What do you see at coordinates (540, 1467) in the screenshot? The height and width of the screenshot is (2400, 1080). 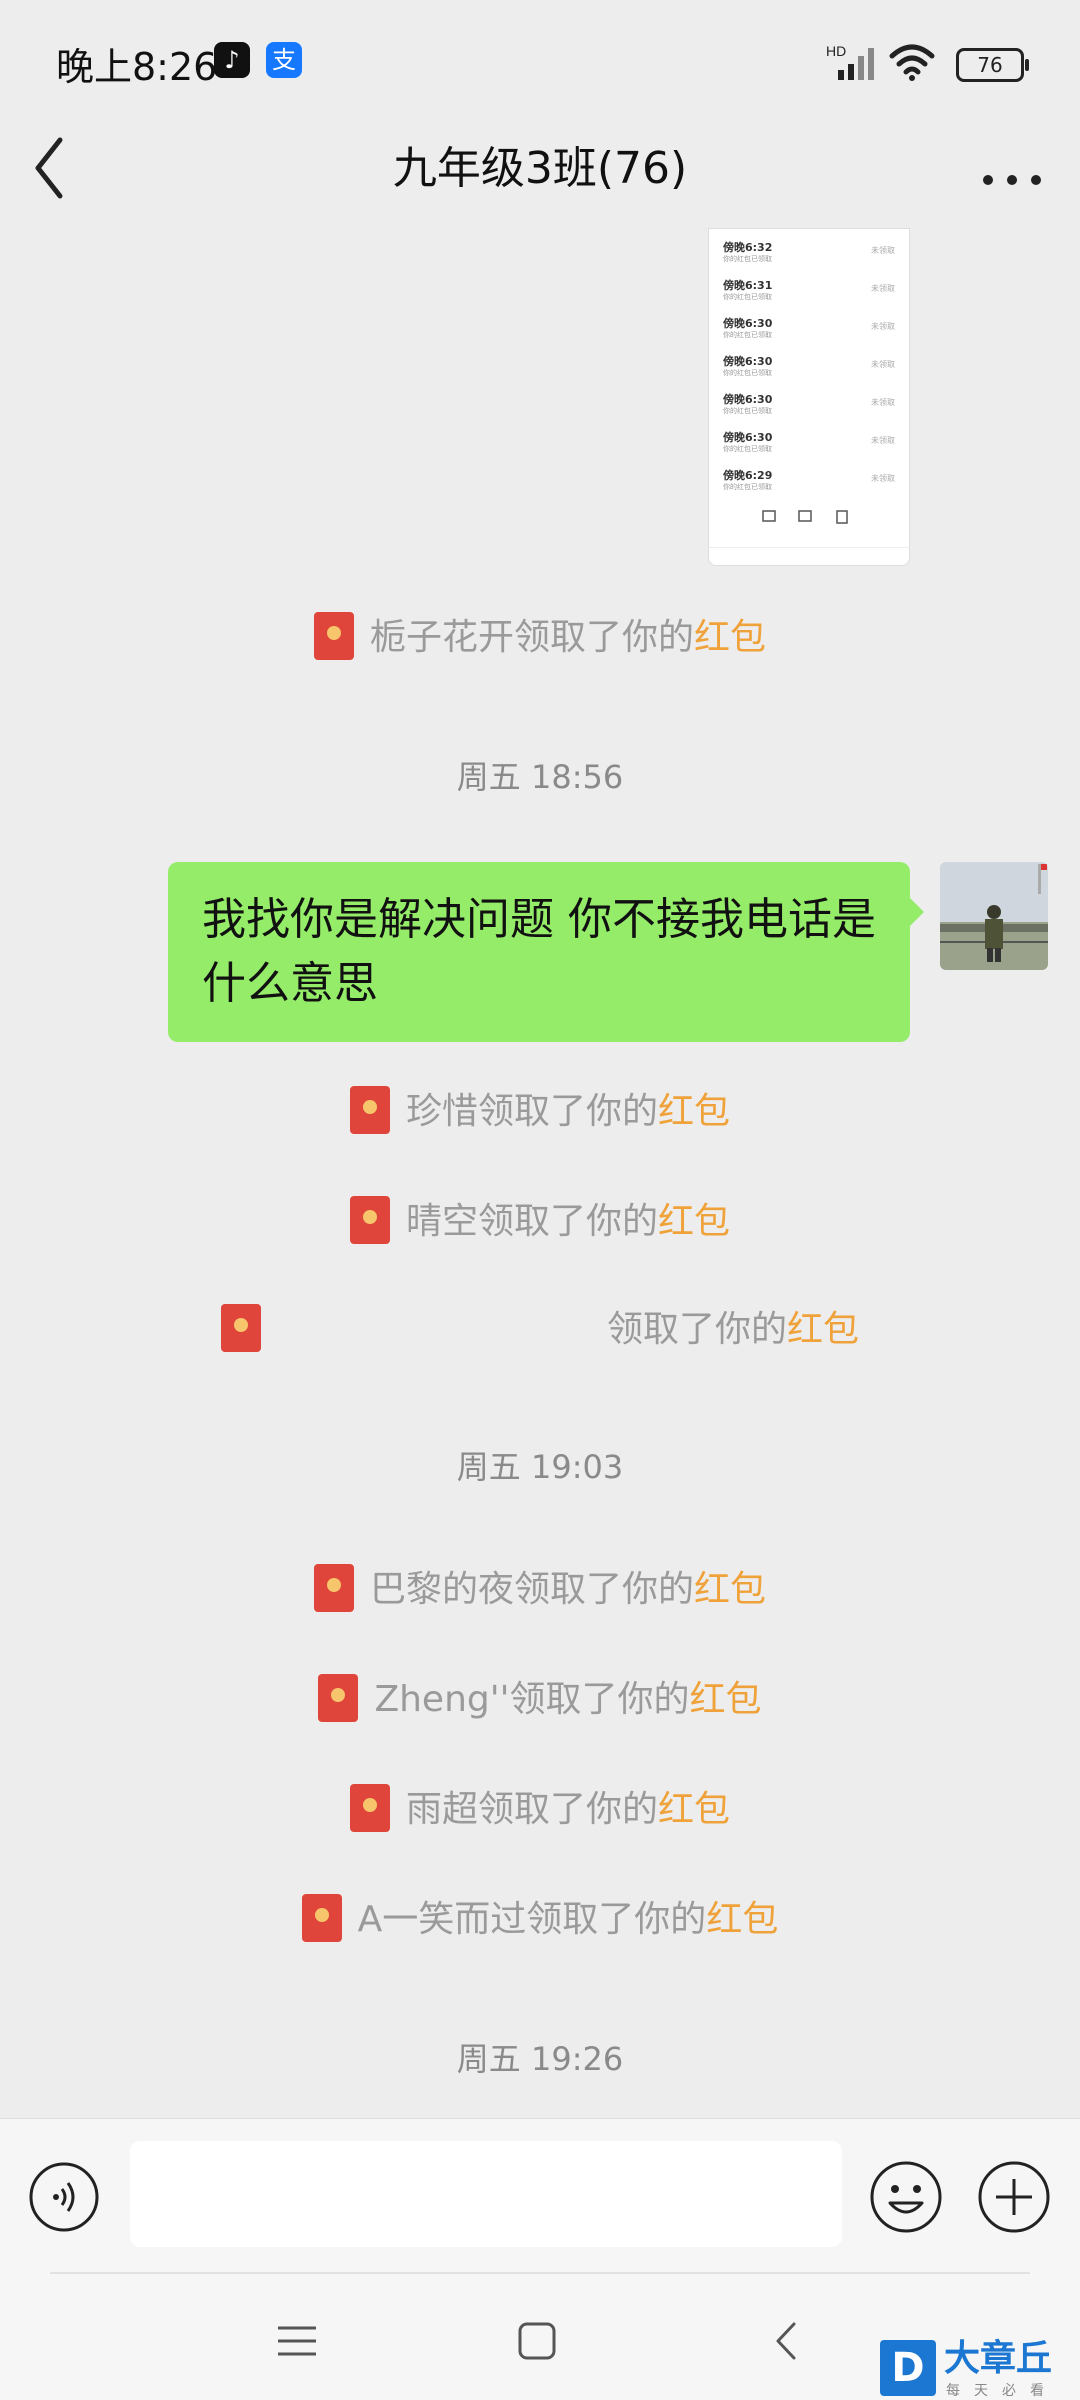 I see `timestamp: 周五 19:03` at bounding box center [540, 1467].